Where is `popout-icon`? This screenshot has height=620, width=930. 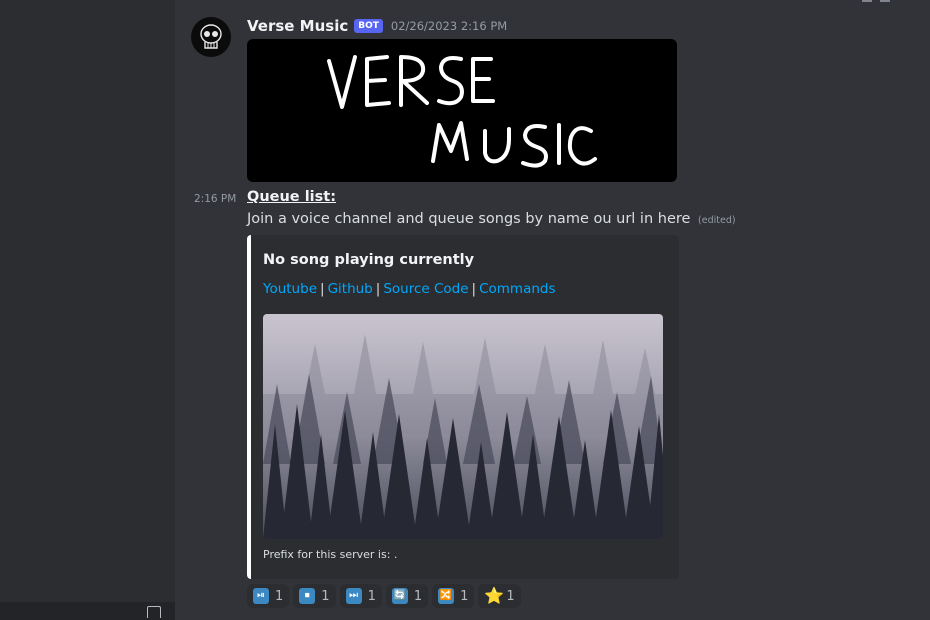
popout-icon is located at coordinates (154, 612).